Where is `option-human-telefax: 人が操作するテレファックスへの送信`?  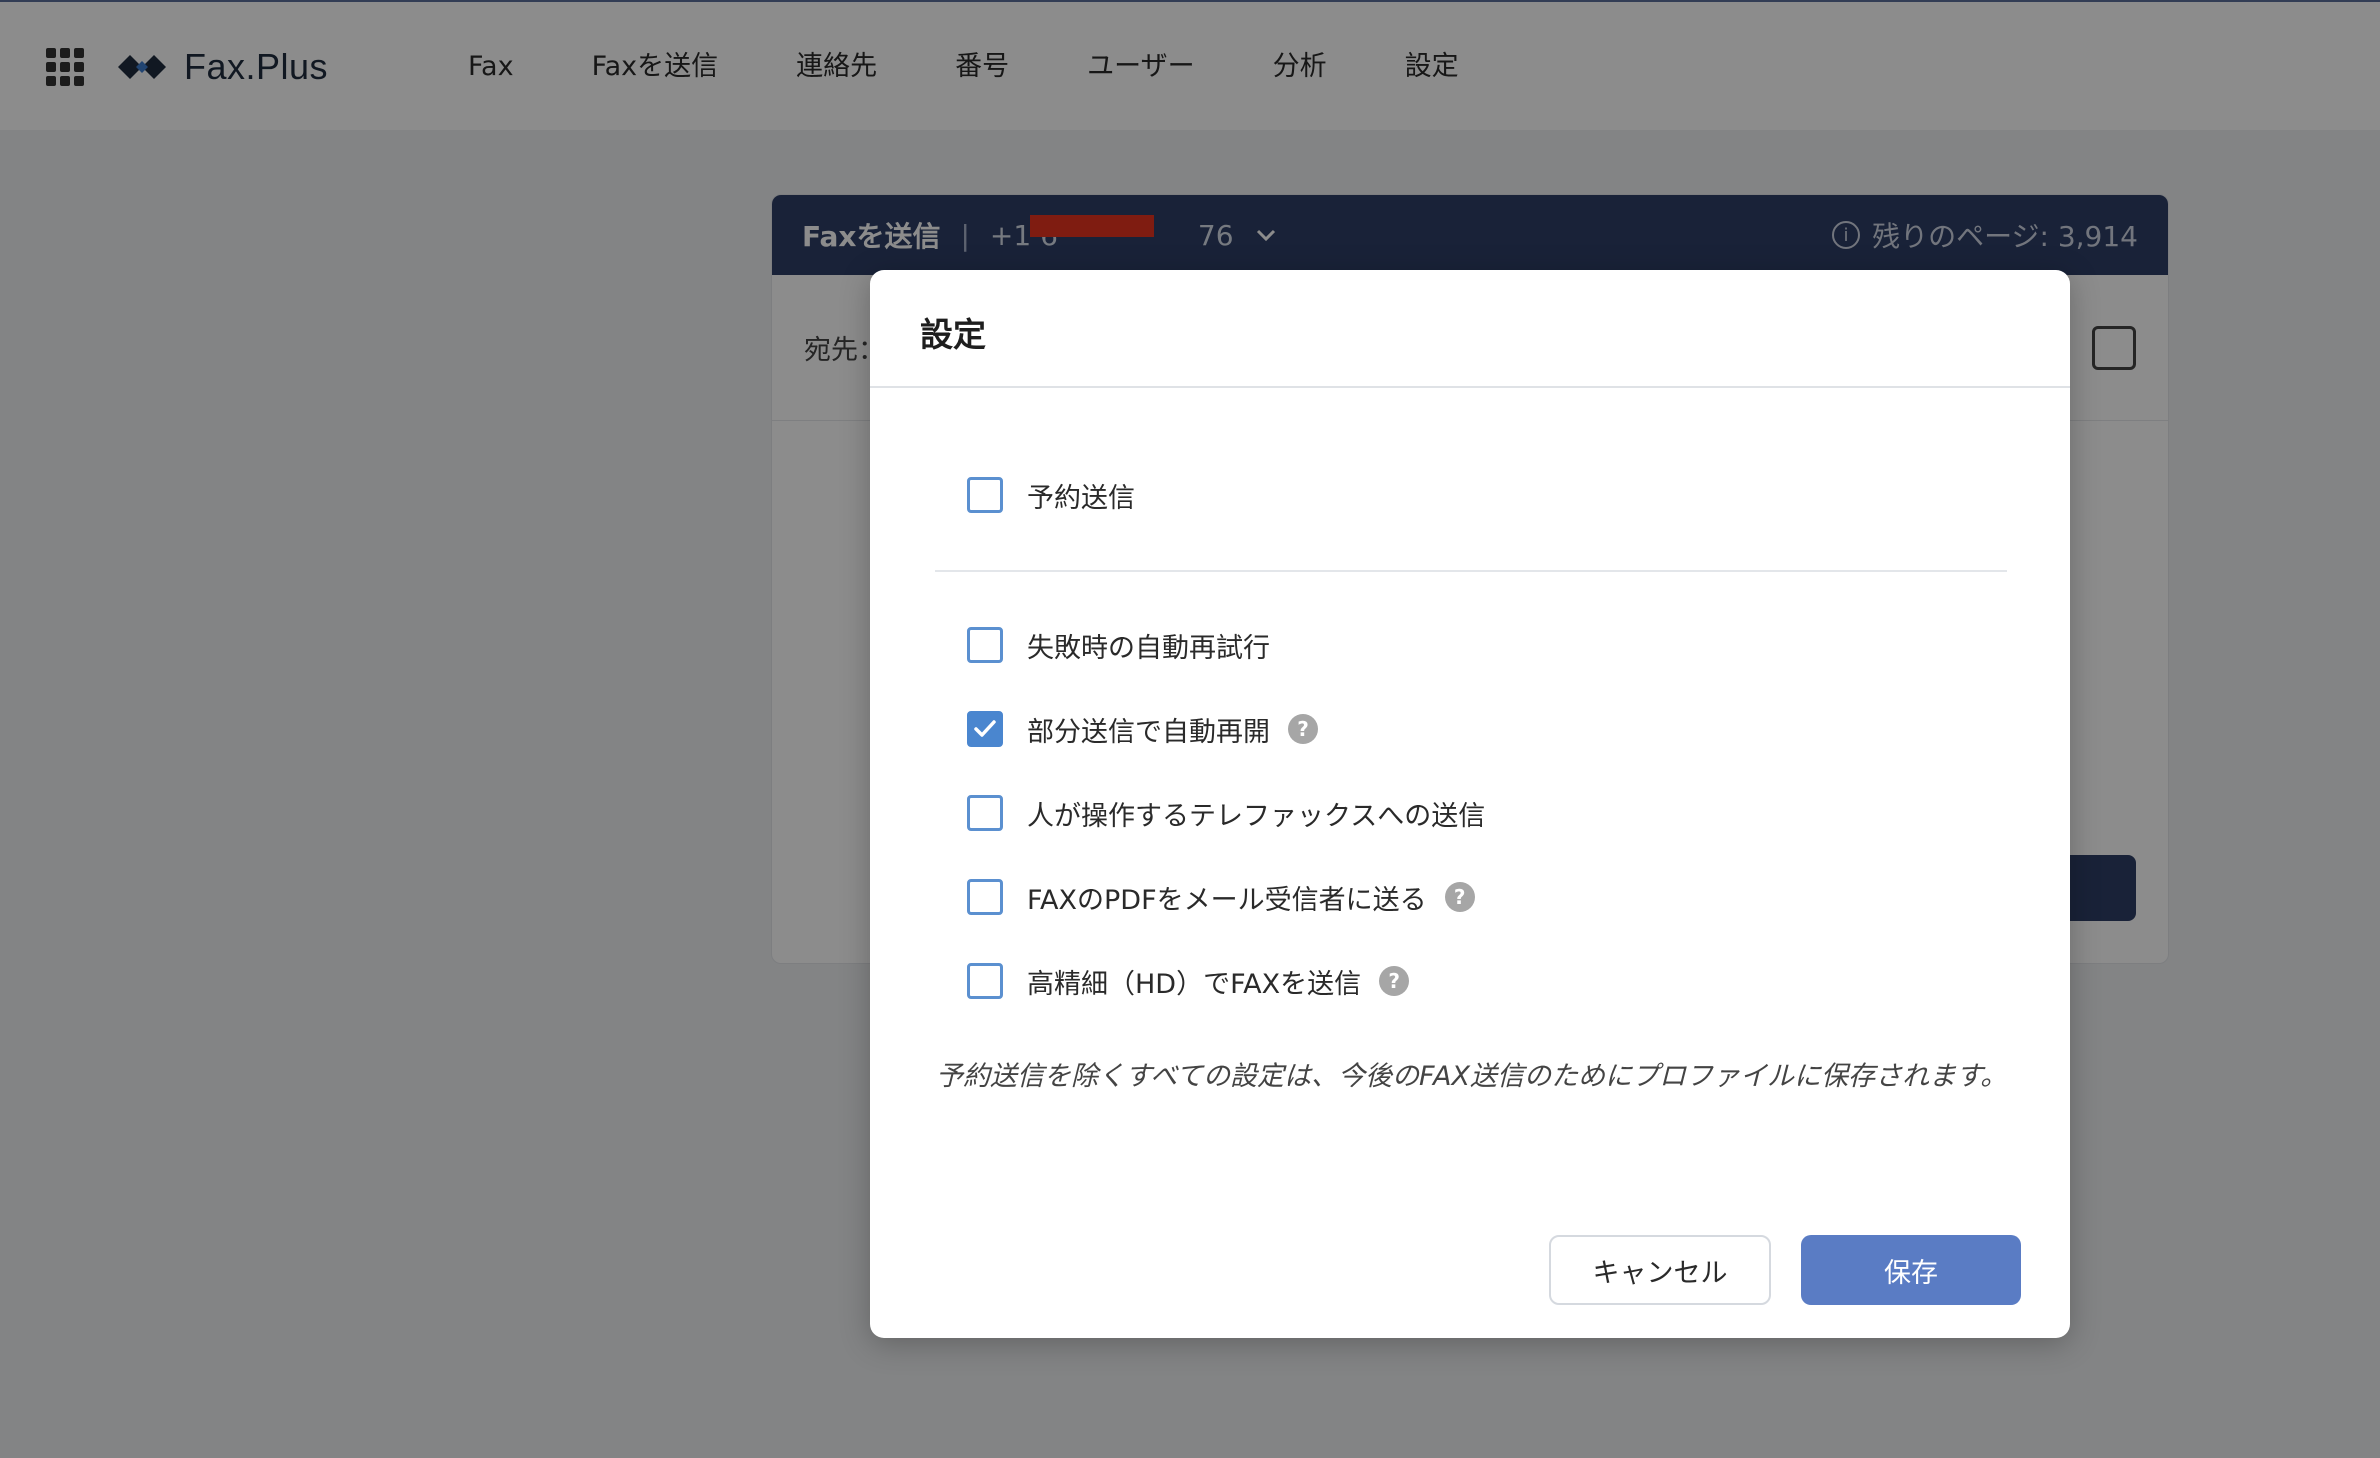
option-human-telefax: 人が操作するテレファックスへの送信 is located at coordinates (1226, 813).